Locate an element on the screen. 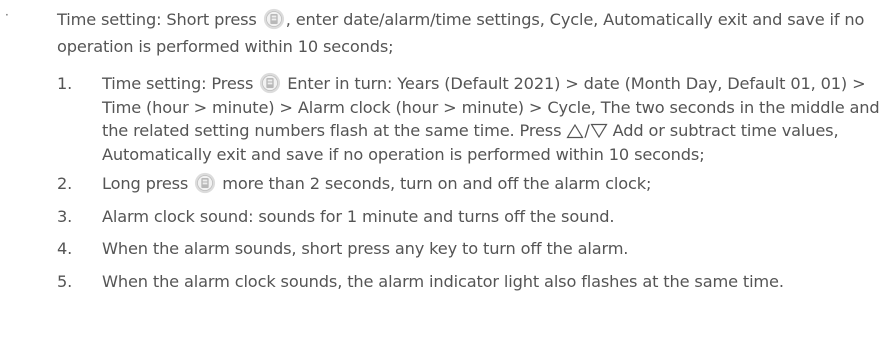 The image size is (896, 358). step-number: 1. is located at coordinates (65, 83).